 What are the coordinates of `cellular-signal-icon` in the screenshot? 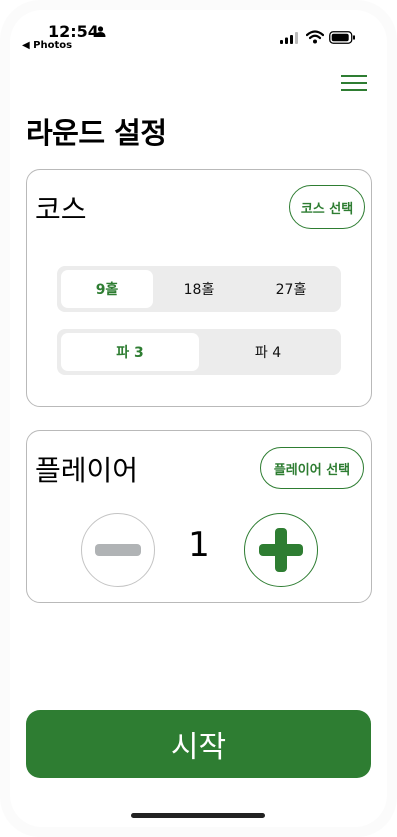 It's located at (289, 38).